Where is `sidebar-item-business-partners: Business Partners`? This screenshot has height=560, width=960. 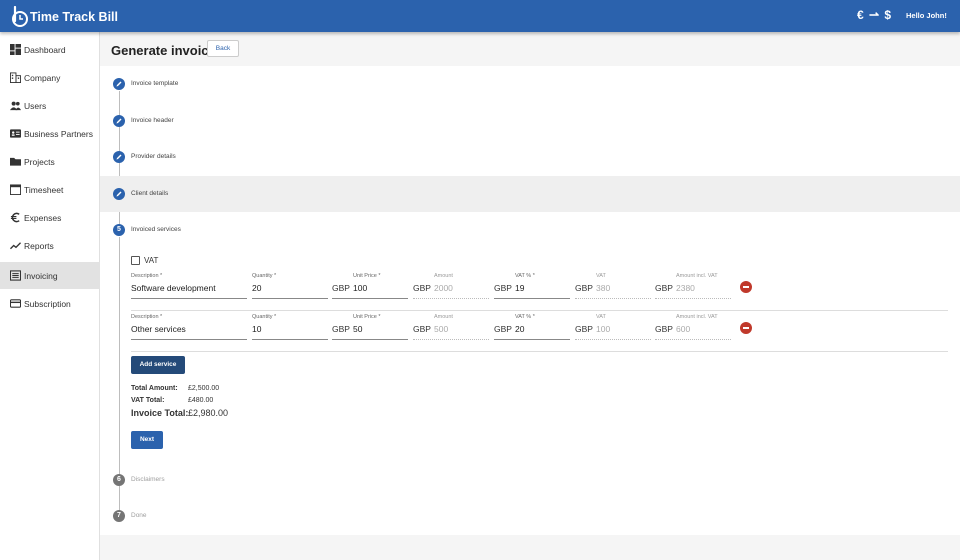
sidebar-item-business-partners: Business Partners is located at coordinates (50, 133).